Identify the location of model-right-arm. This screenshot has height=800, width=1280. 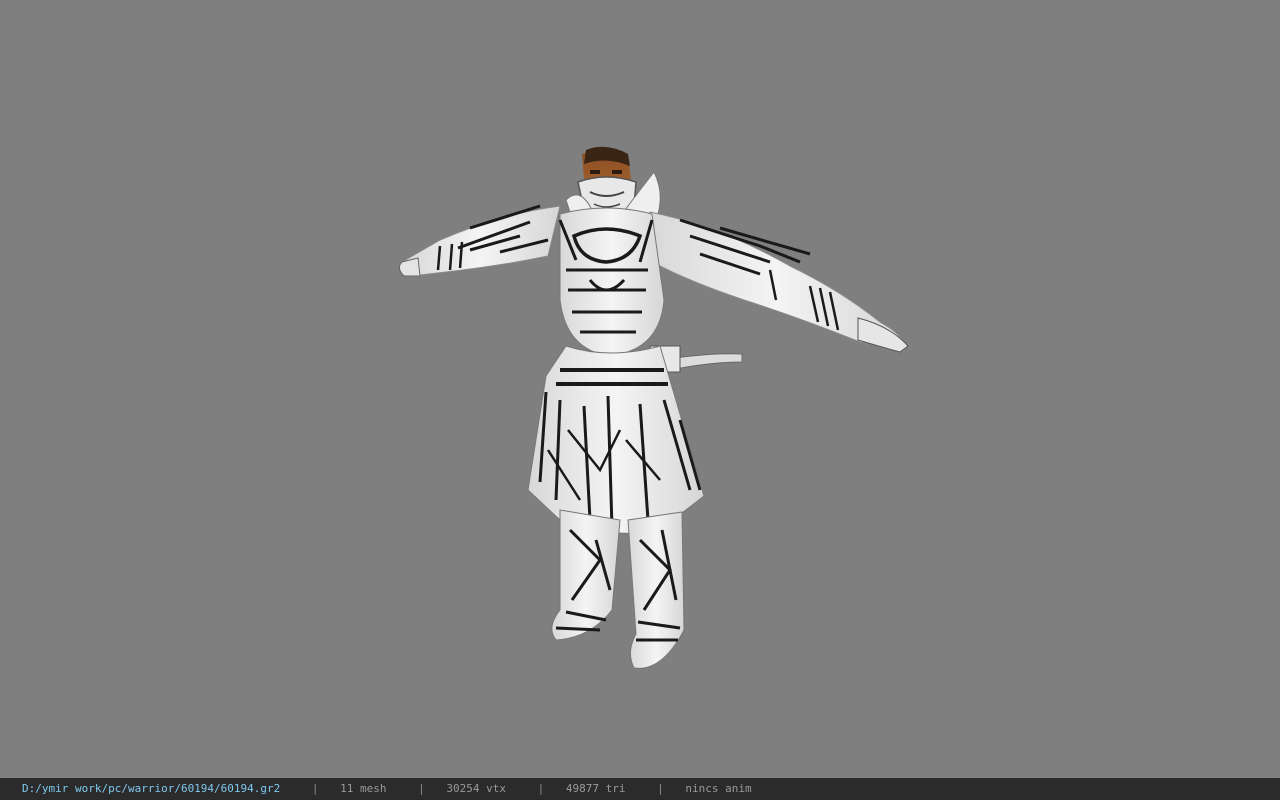
(779, 282).